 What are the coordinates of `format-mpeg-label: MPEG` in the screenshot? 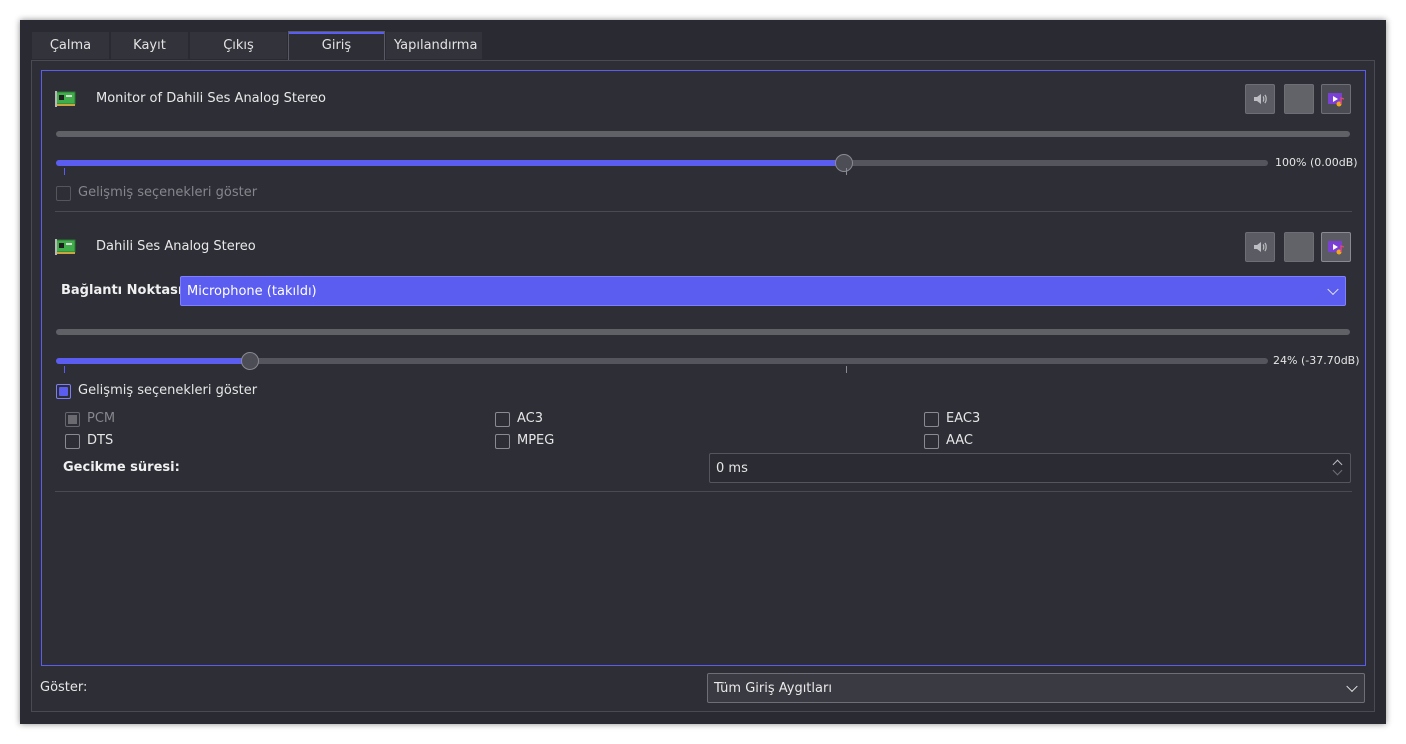 It's located at (536, 440).